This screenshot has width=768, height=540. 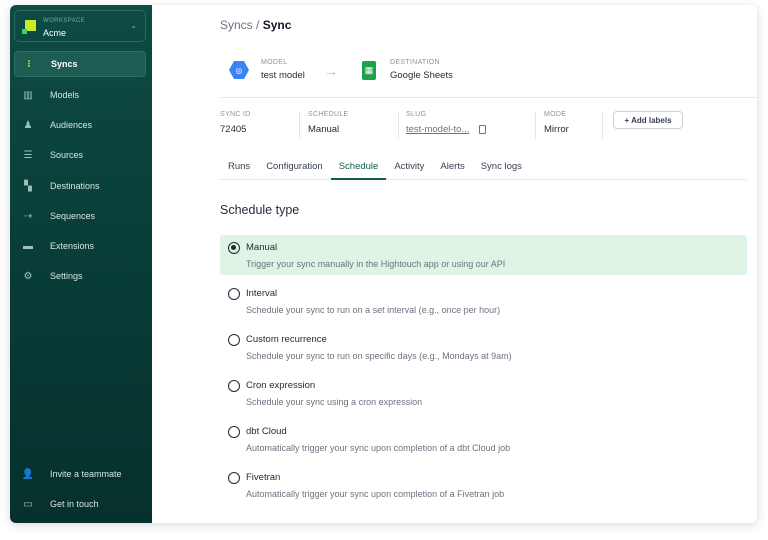 What do you see at coordinates (236, 25) in the screenshot?
I see `breadcrumb-syncs-link: Syncs` at bounding box center [236, 25].